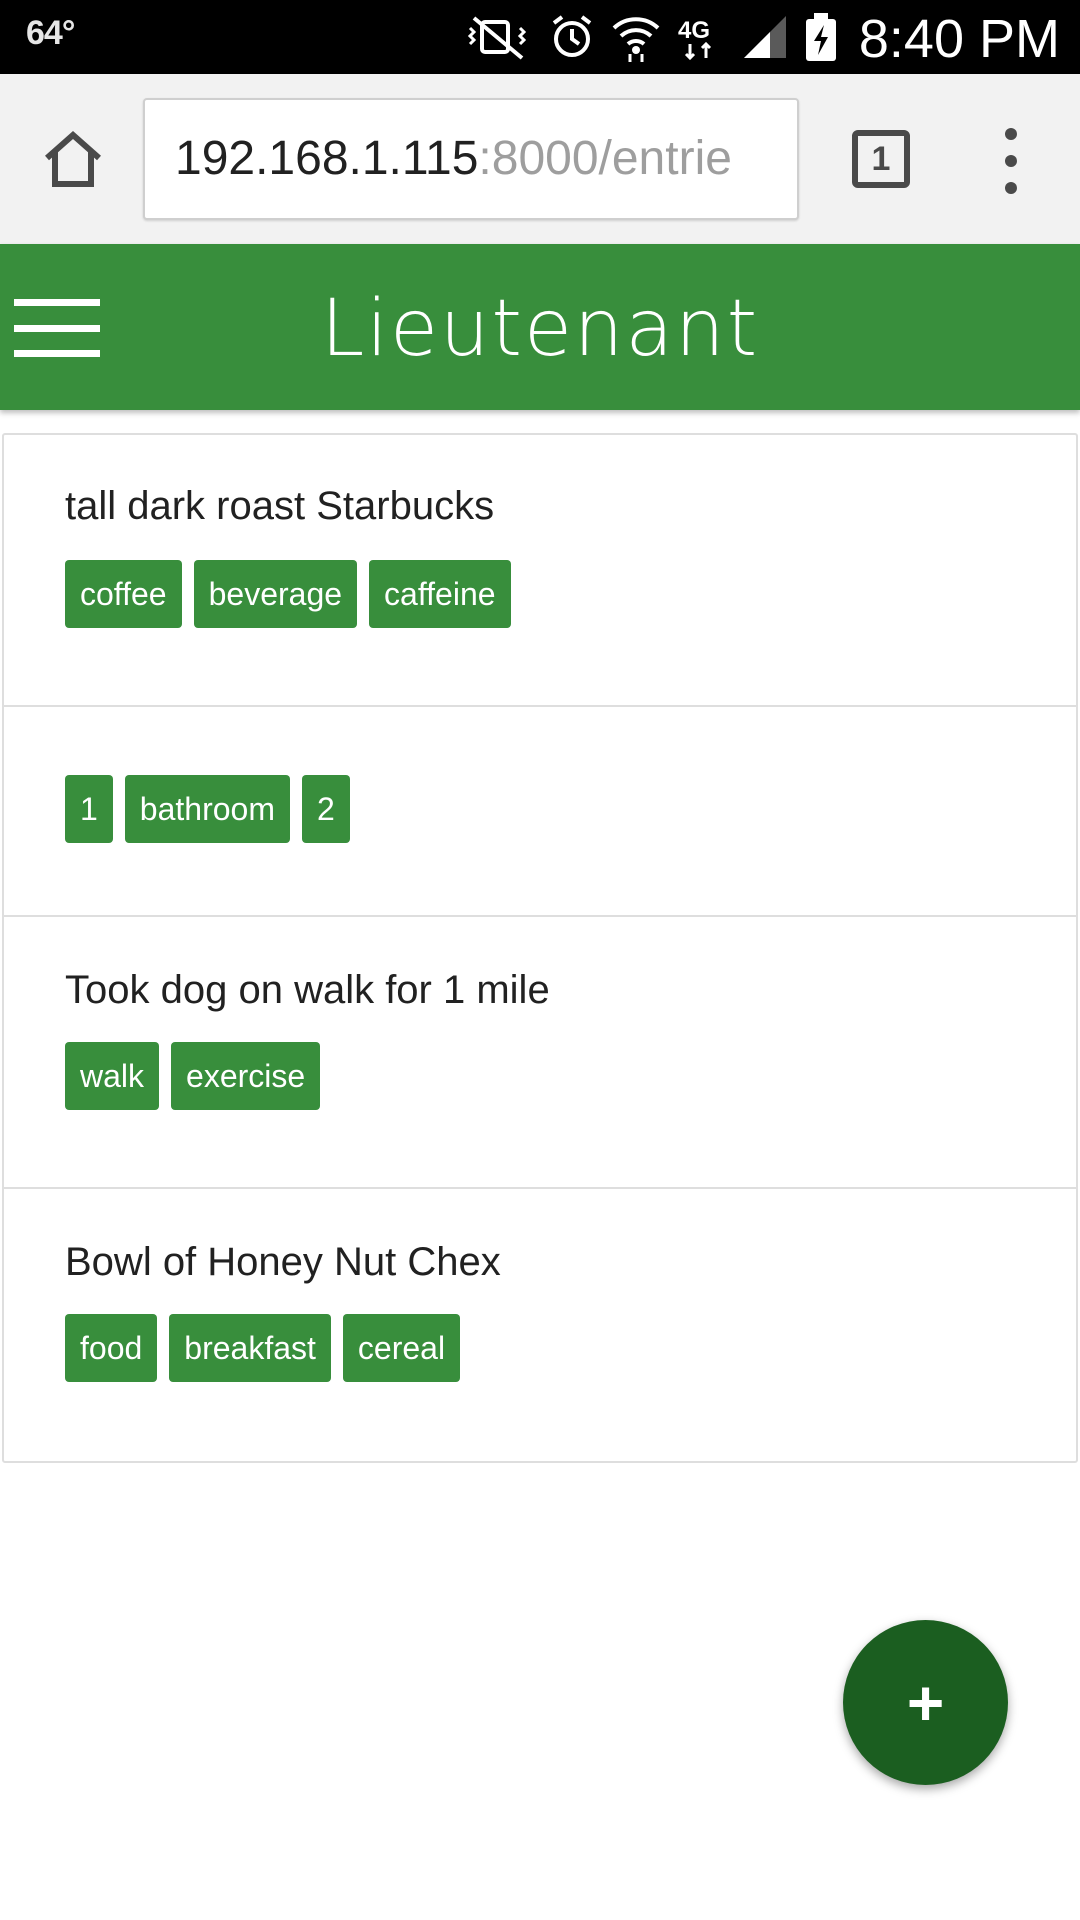 The image size is (1080, 1920). I want to click on tag: 2, so click(325, 809).